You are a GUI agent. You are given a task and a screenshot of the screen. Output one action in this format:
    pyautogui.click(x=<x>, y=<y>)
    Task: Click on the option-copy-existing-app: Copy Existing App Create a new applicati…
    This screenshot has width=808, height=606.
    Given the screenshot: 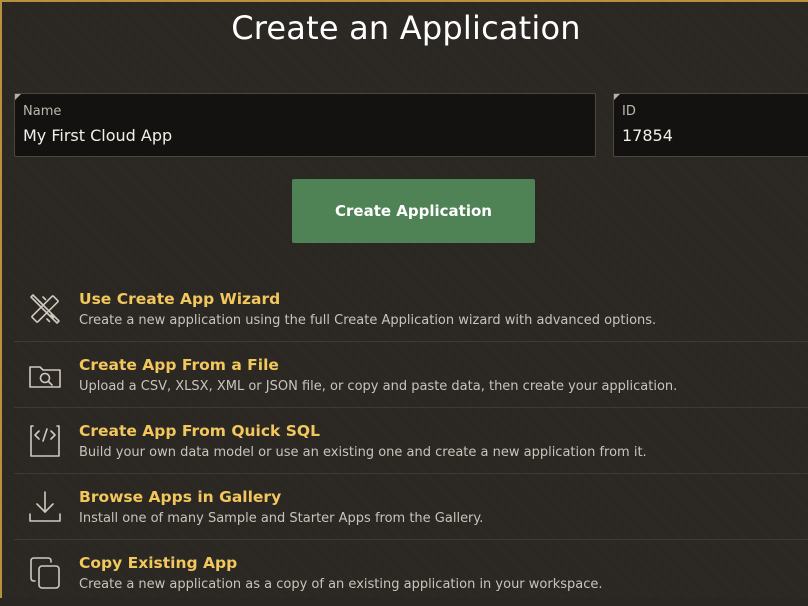 What is the action you would take?
    pyautogui.click(x=411, y=573)
    